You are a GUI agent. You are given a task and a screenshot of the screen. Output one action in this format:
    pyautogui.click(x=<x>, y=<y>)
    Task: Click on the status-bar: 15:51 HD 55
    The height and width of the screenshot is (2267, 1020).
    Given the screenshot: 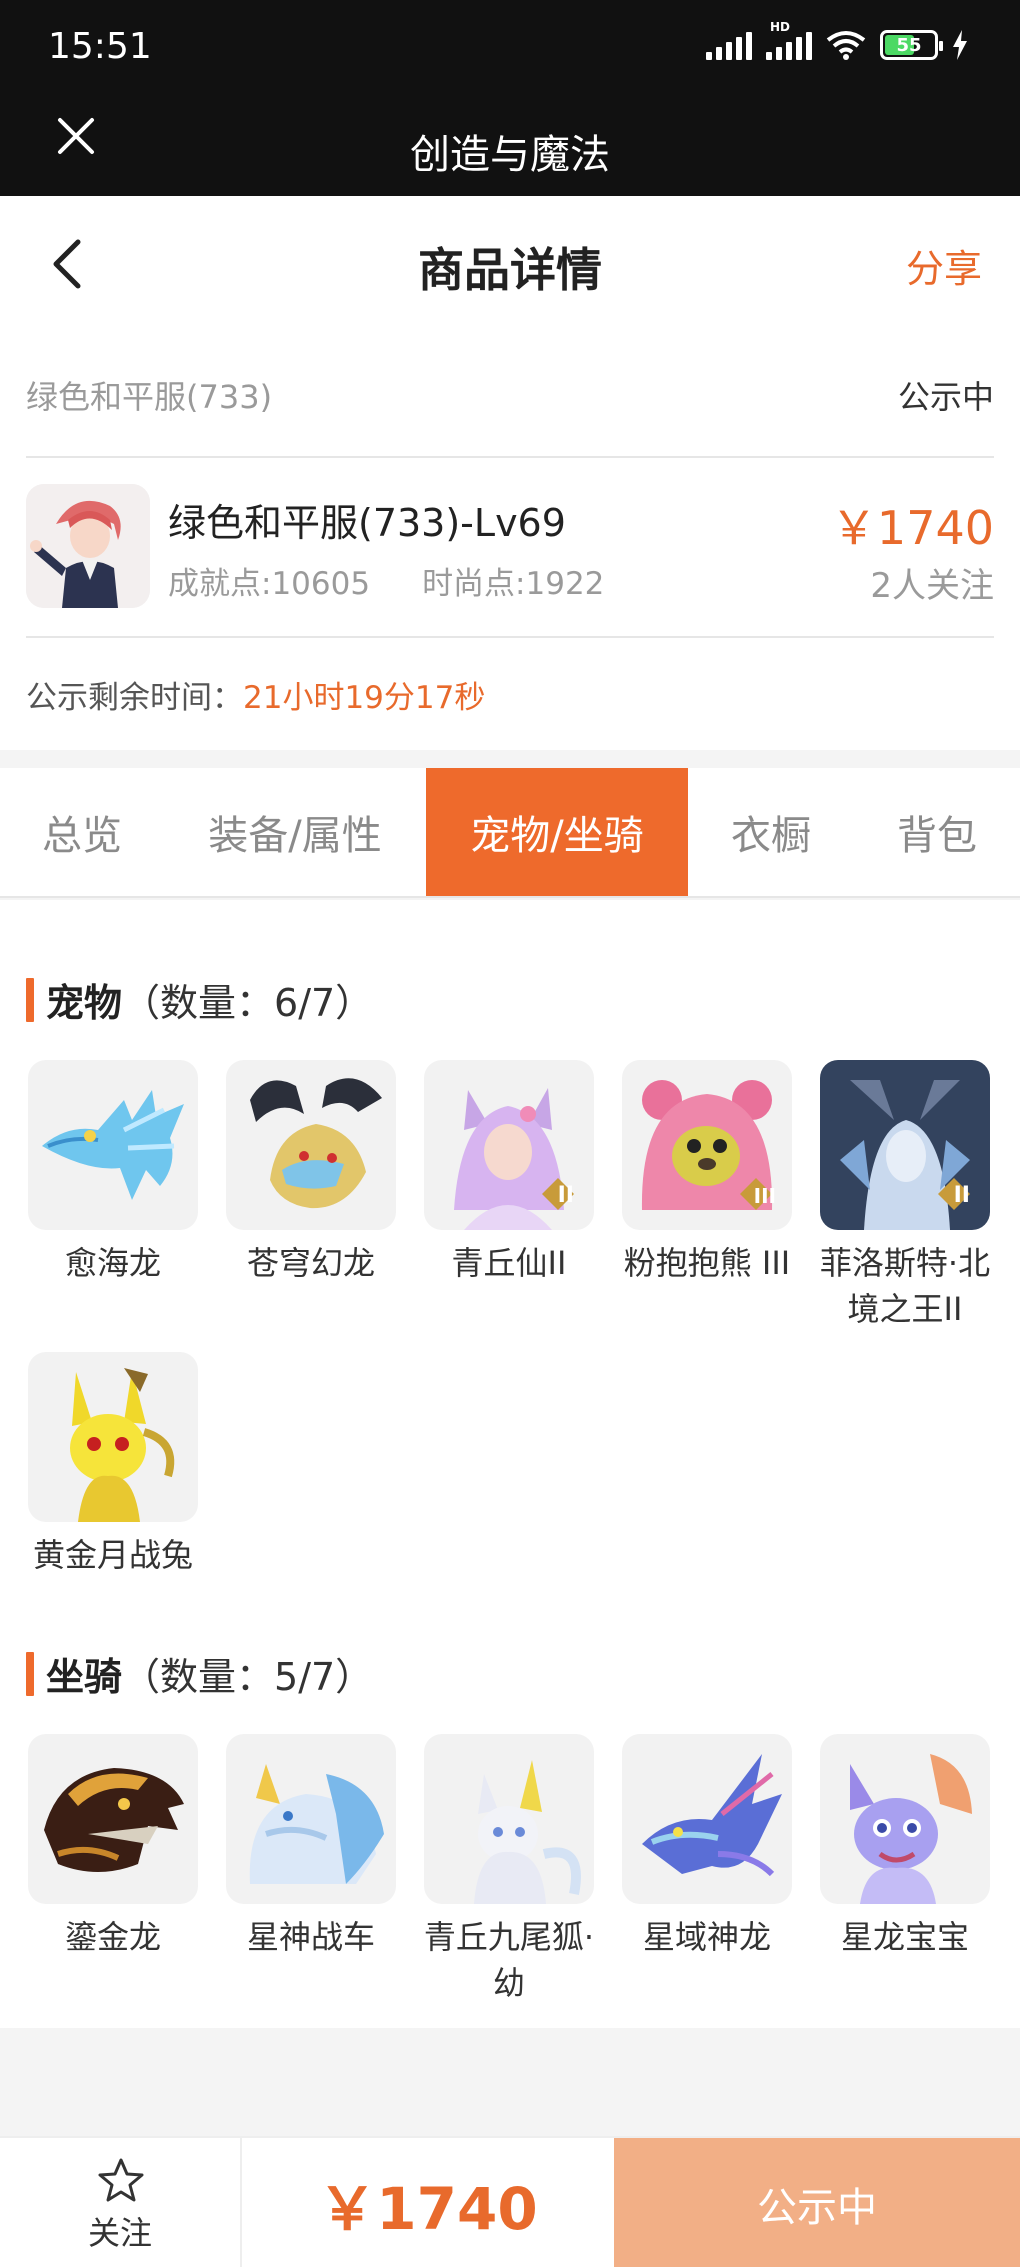 What is the action you would take?
    pyautogui.click(x=510, y=48)
    